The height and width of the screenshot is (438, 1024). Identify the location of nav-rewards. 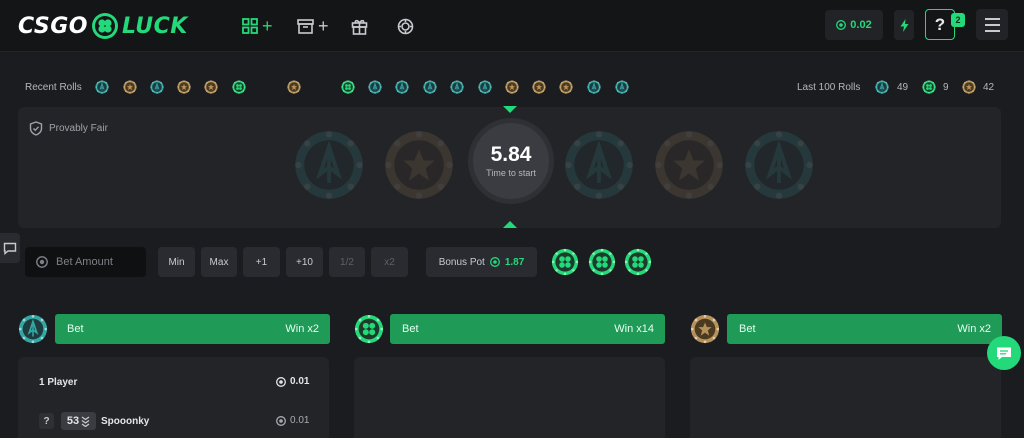
(359, 26).